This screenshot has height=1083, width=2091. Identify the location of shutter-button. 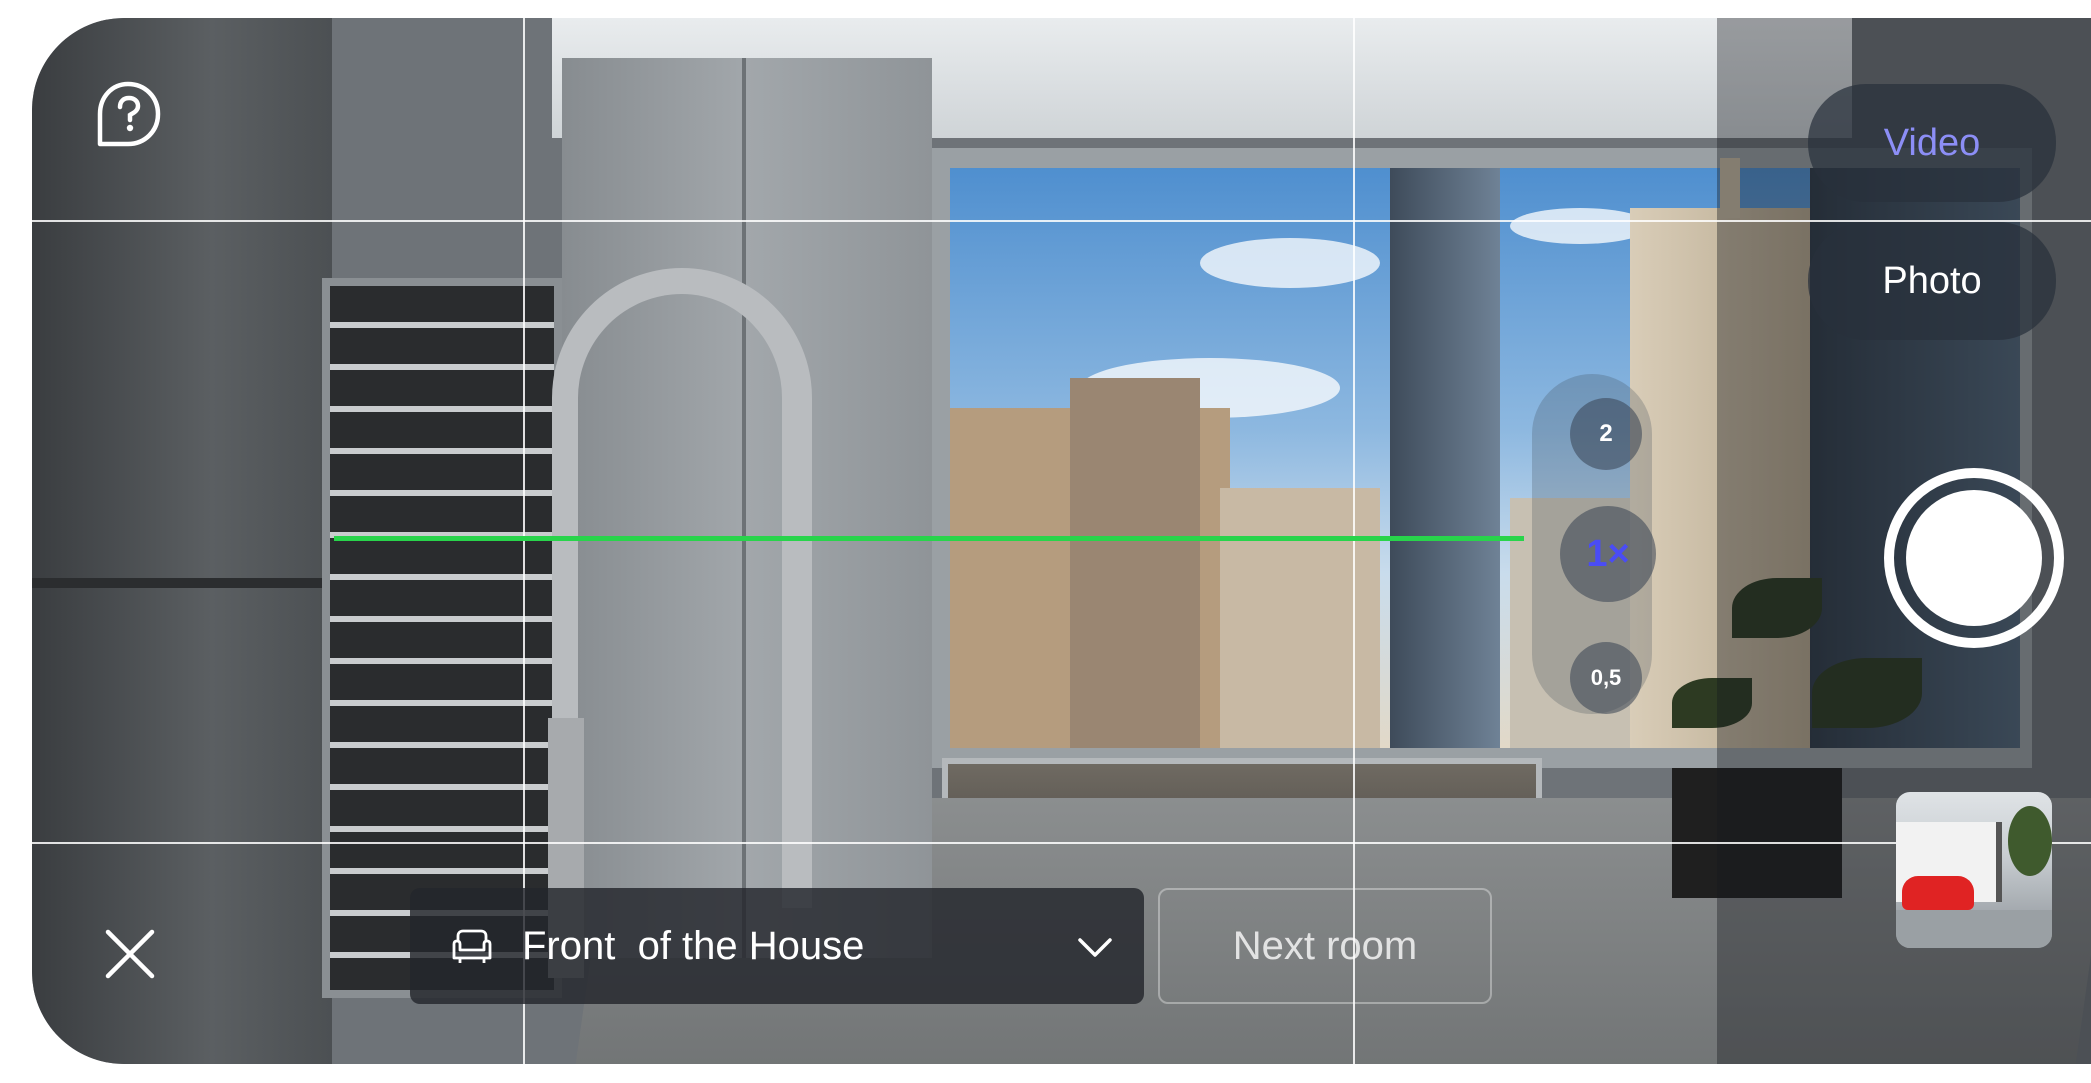
(1974, 558).